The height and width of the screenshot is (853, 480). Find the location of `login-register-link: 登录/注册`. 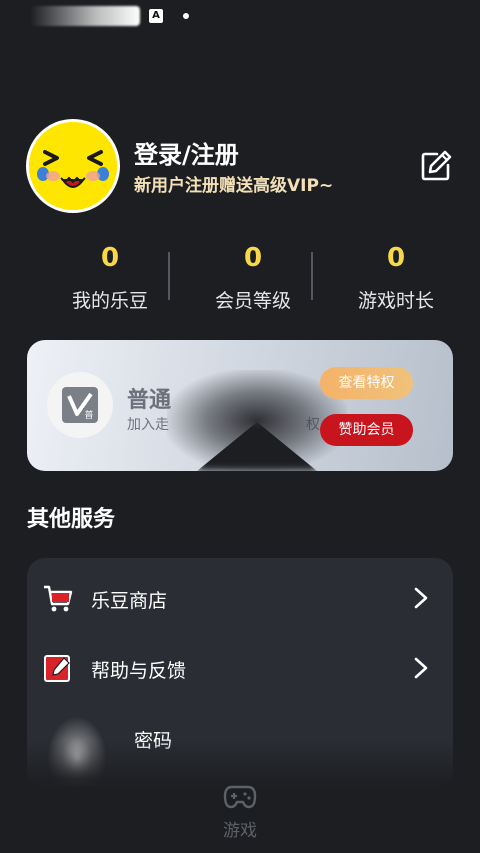

login-register-link: 登录/注册 is located at coordinates (186, 152).